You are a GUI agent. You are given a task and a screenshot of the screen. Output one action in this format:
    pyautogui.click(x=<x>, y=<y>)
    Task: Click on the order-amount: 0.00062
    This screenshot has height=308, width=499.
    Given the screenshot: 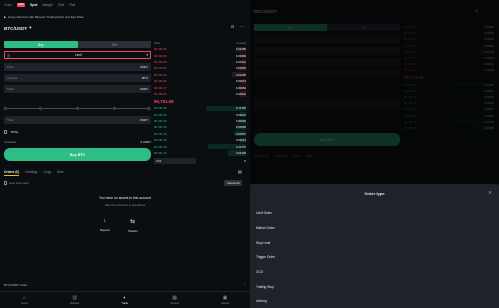 What is the action you would take?
    pyautogui.click(x=240, y=87)
    